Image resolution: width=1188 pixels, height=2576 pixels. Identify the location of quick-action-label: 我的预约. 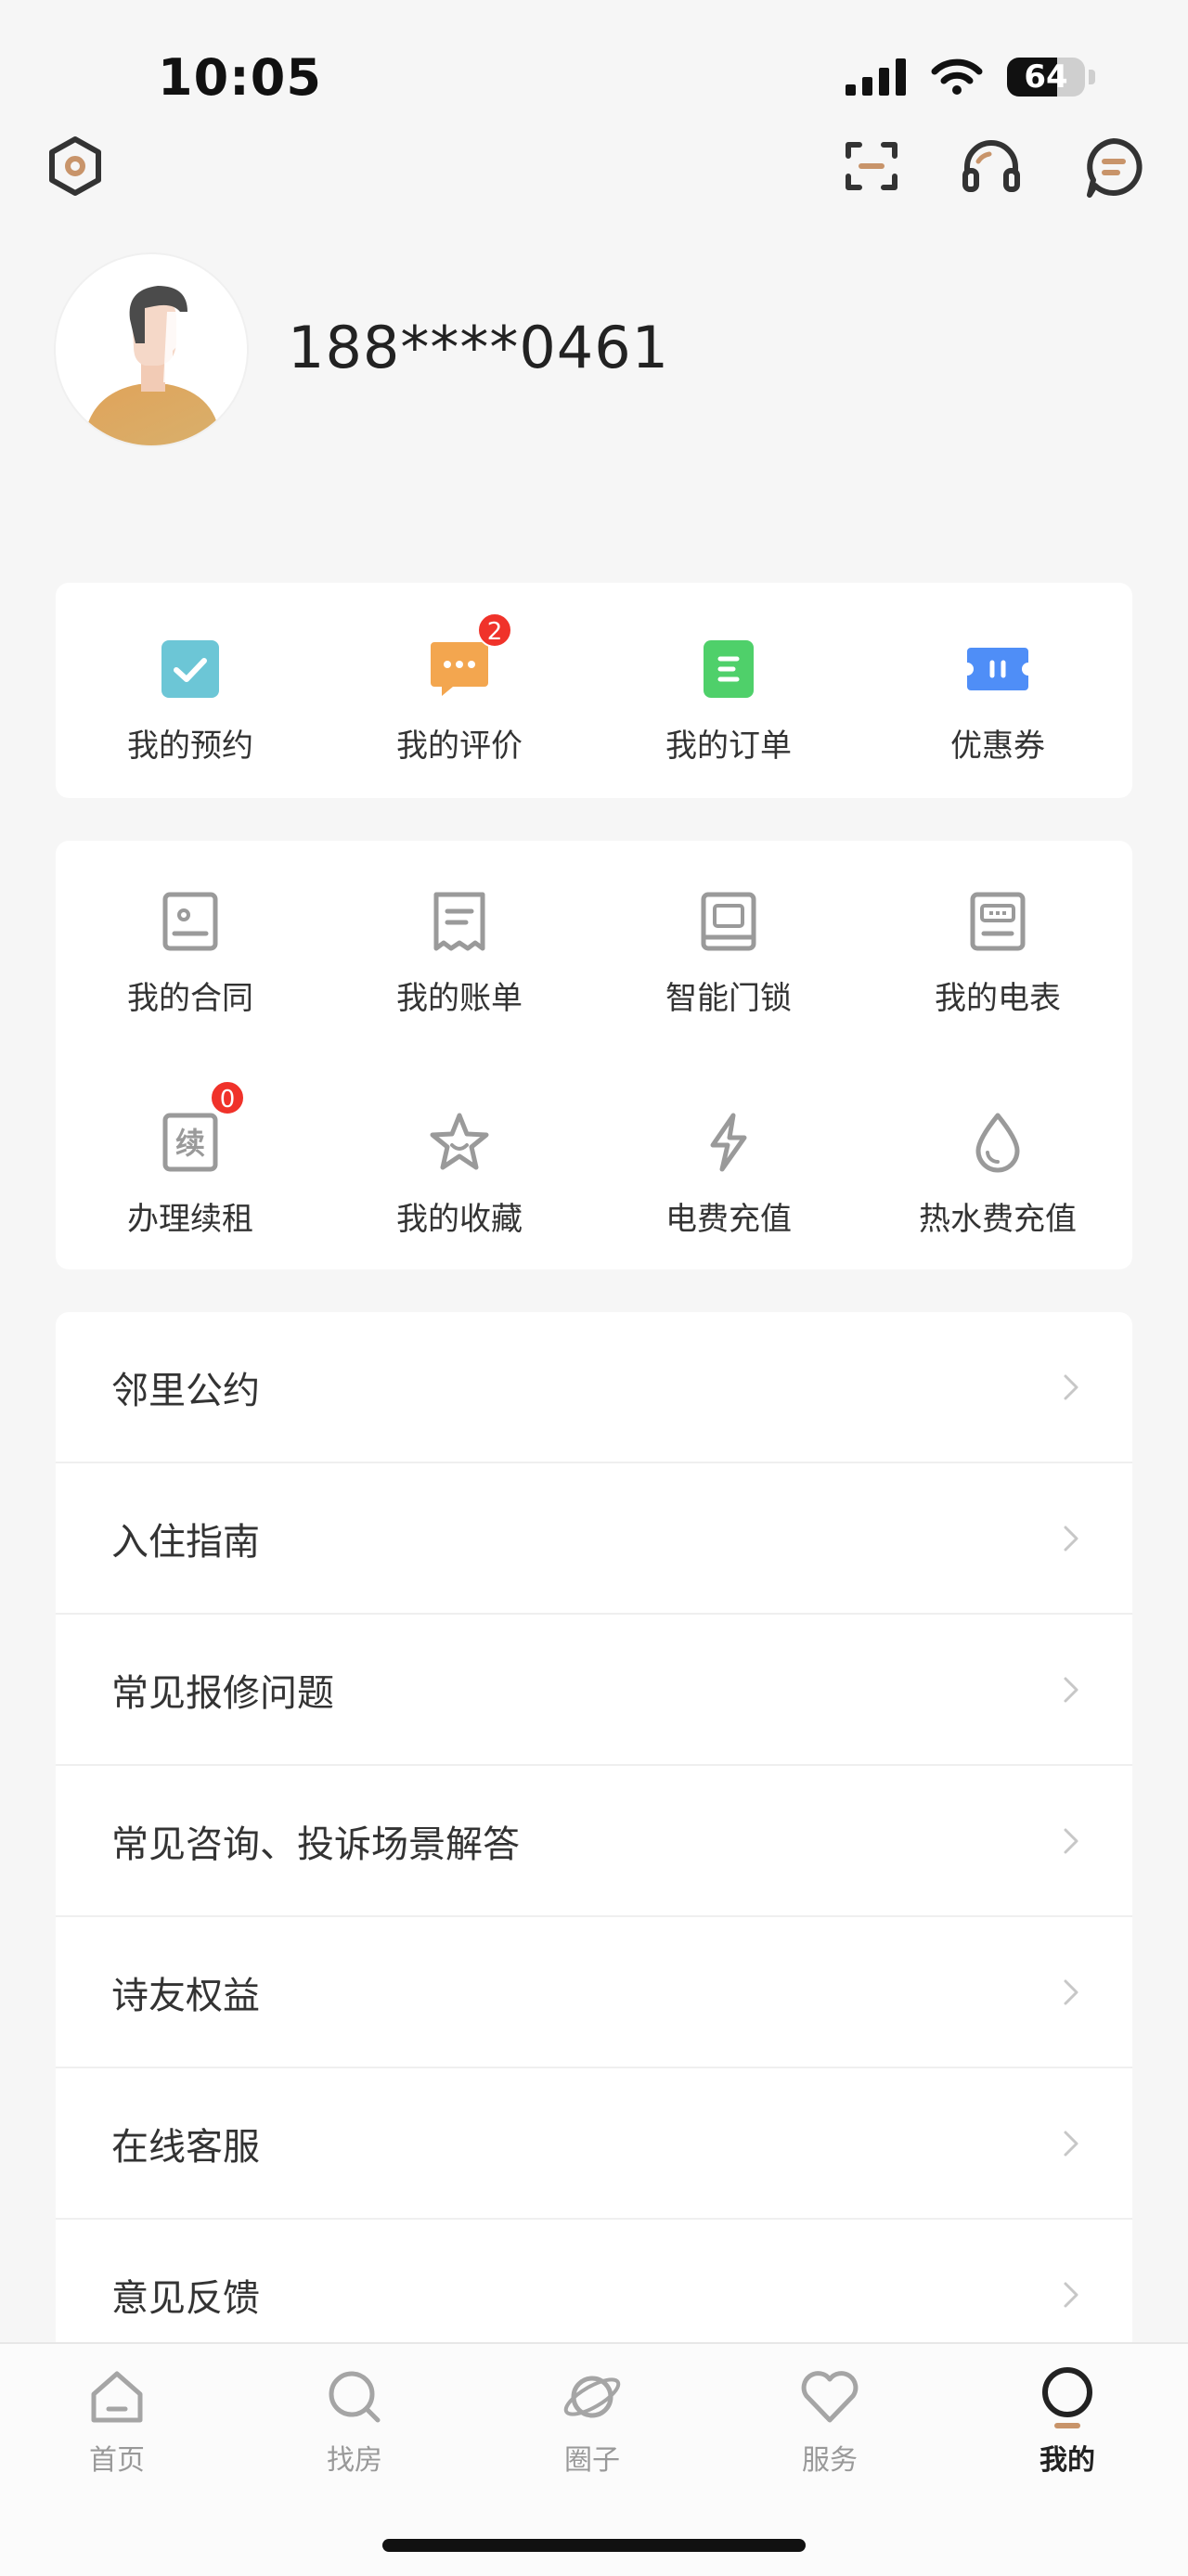
(190, 747).